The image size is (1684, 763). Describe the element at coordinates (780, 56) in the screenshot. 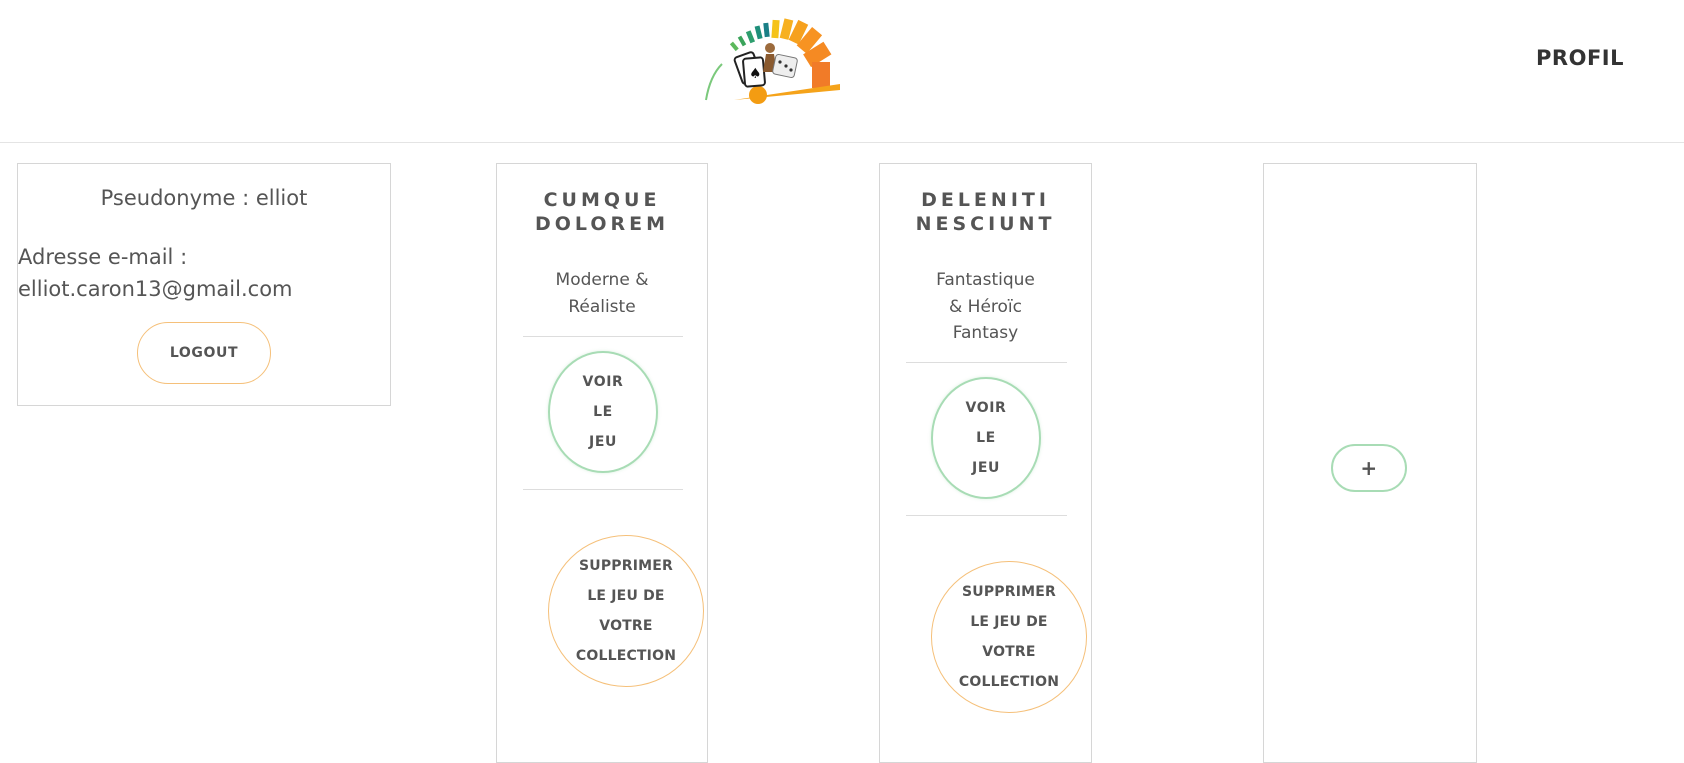

I see `gaming-meter-logo: ♠` at that location.